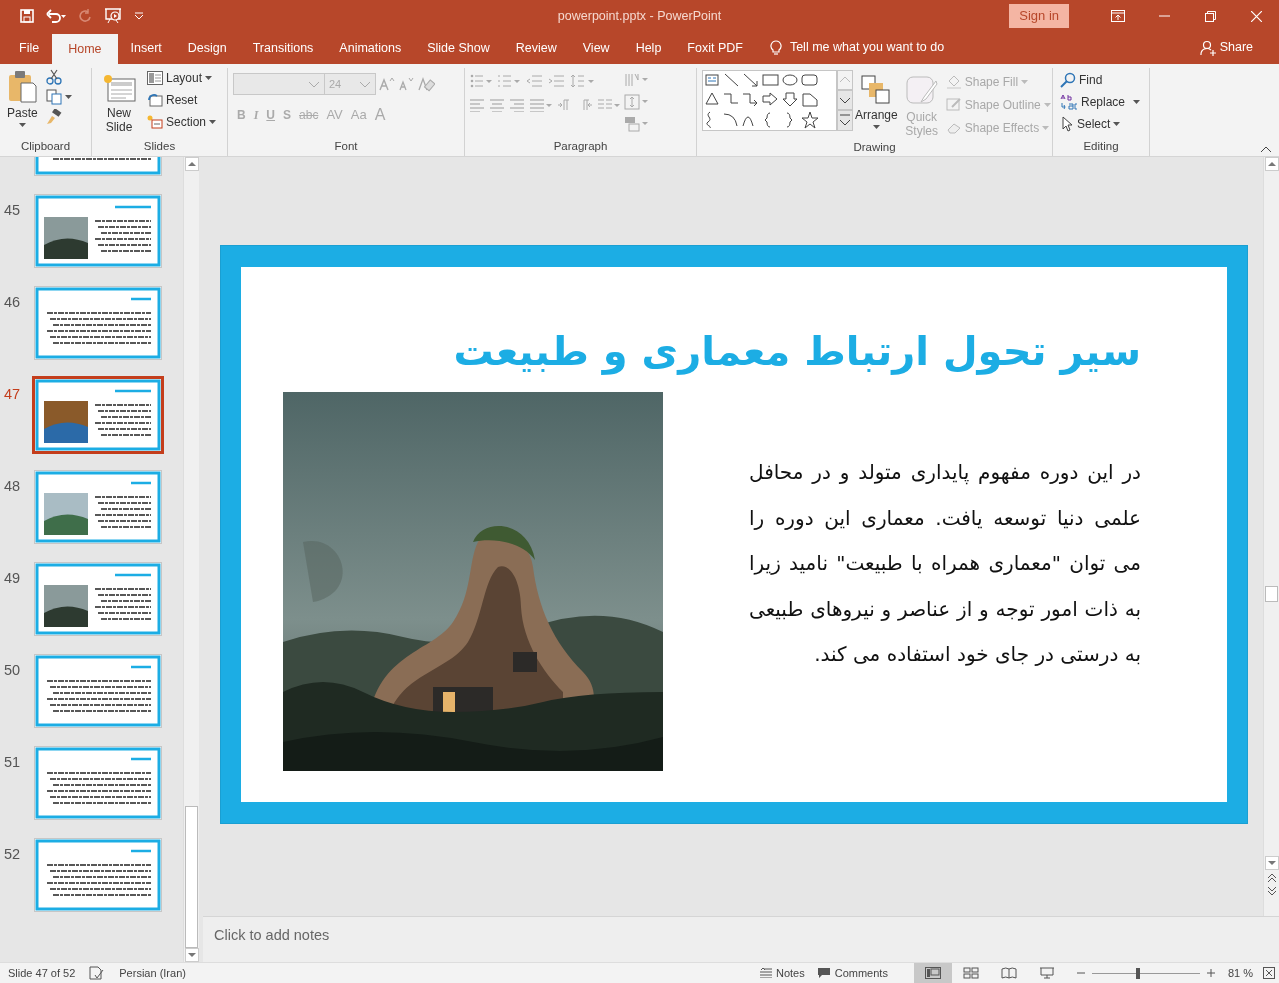 This screenshot has height=983, width=1279. What do you see at coordinates (1207, 47) in the screenshot?
I see `person-add-icon` at bounding box center [1207, 47].